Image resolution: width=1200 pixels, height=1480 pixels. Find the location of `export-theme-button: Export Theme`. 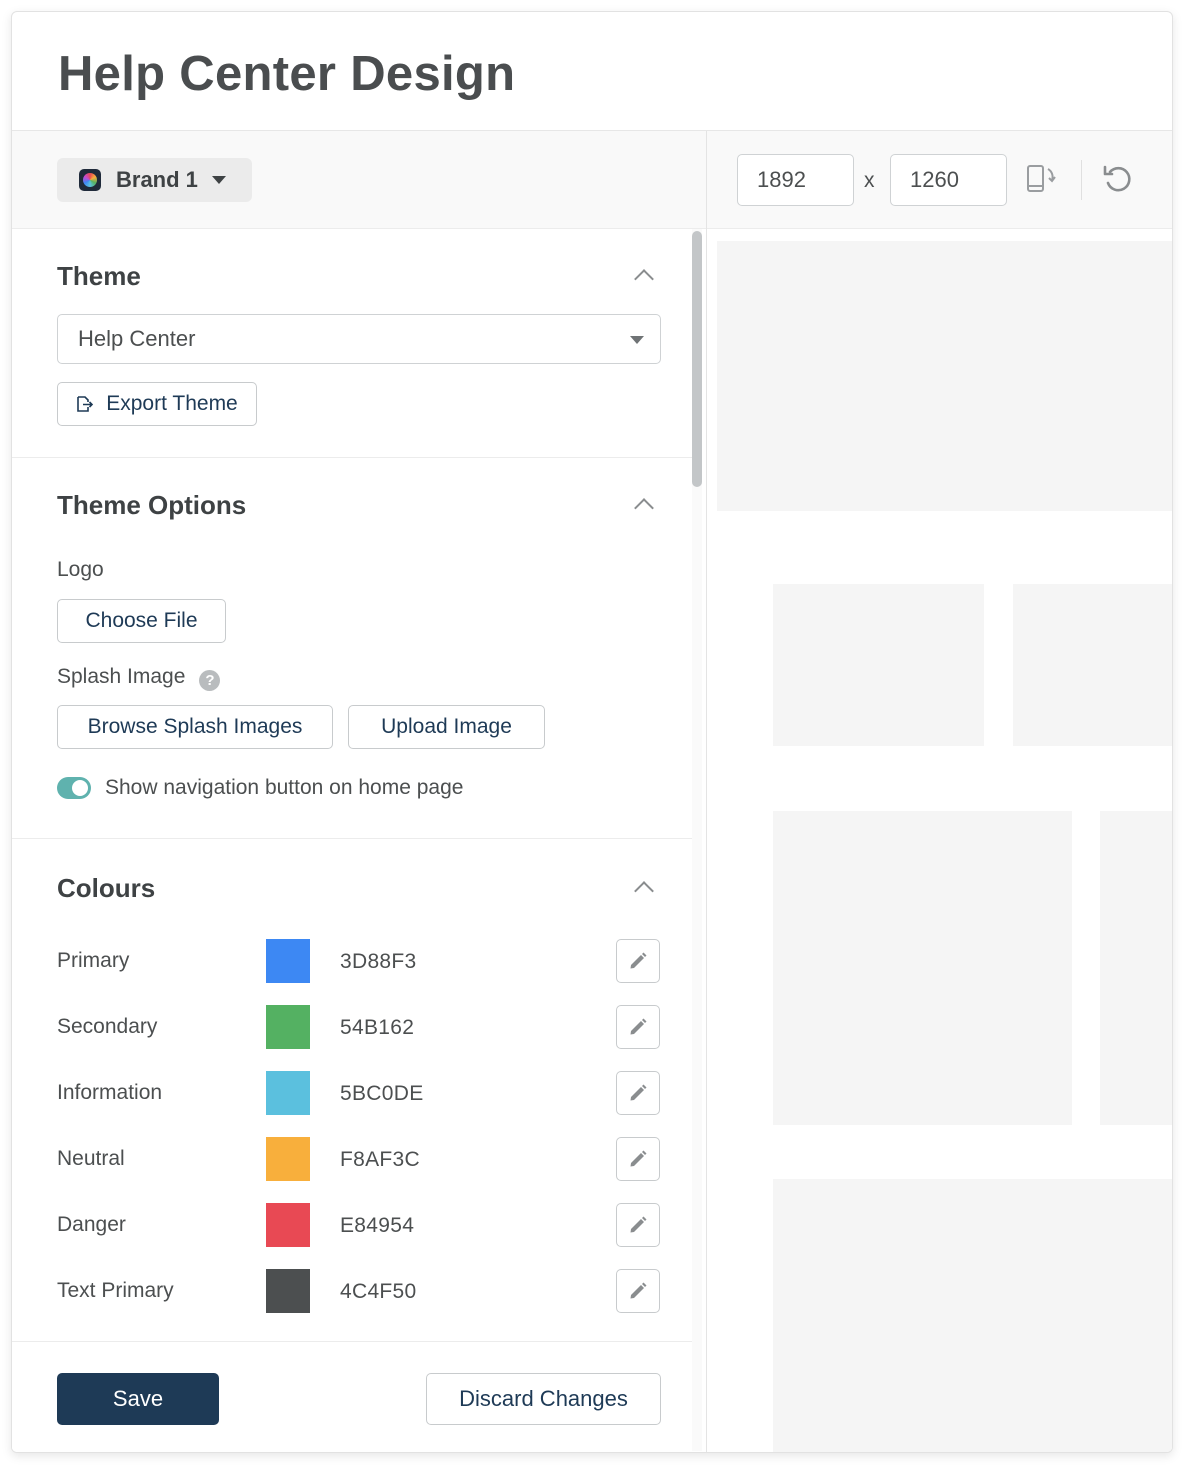

export-theme-button: Export Theme is located at coordinates (157, 404).